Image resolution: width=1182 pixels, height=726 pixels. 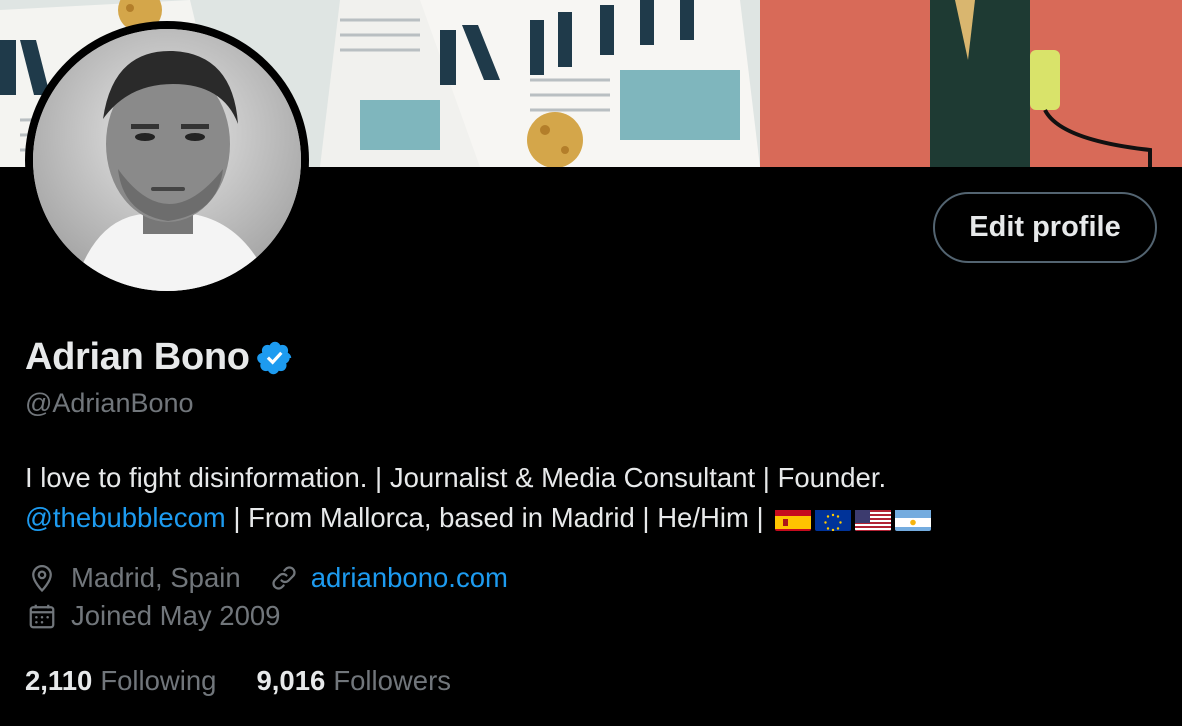 What do you see at coordinates (109, 403) in the screenshot?
I see `profile-handle: @AdrianBono` at bounding box center [109, 403].